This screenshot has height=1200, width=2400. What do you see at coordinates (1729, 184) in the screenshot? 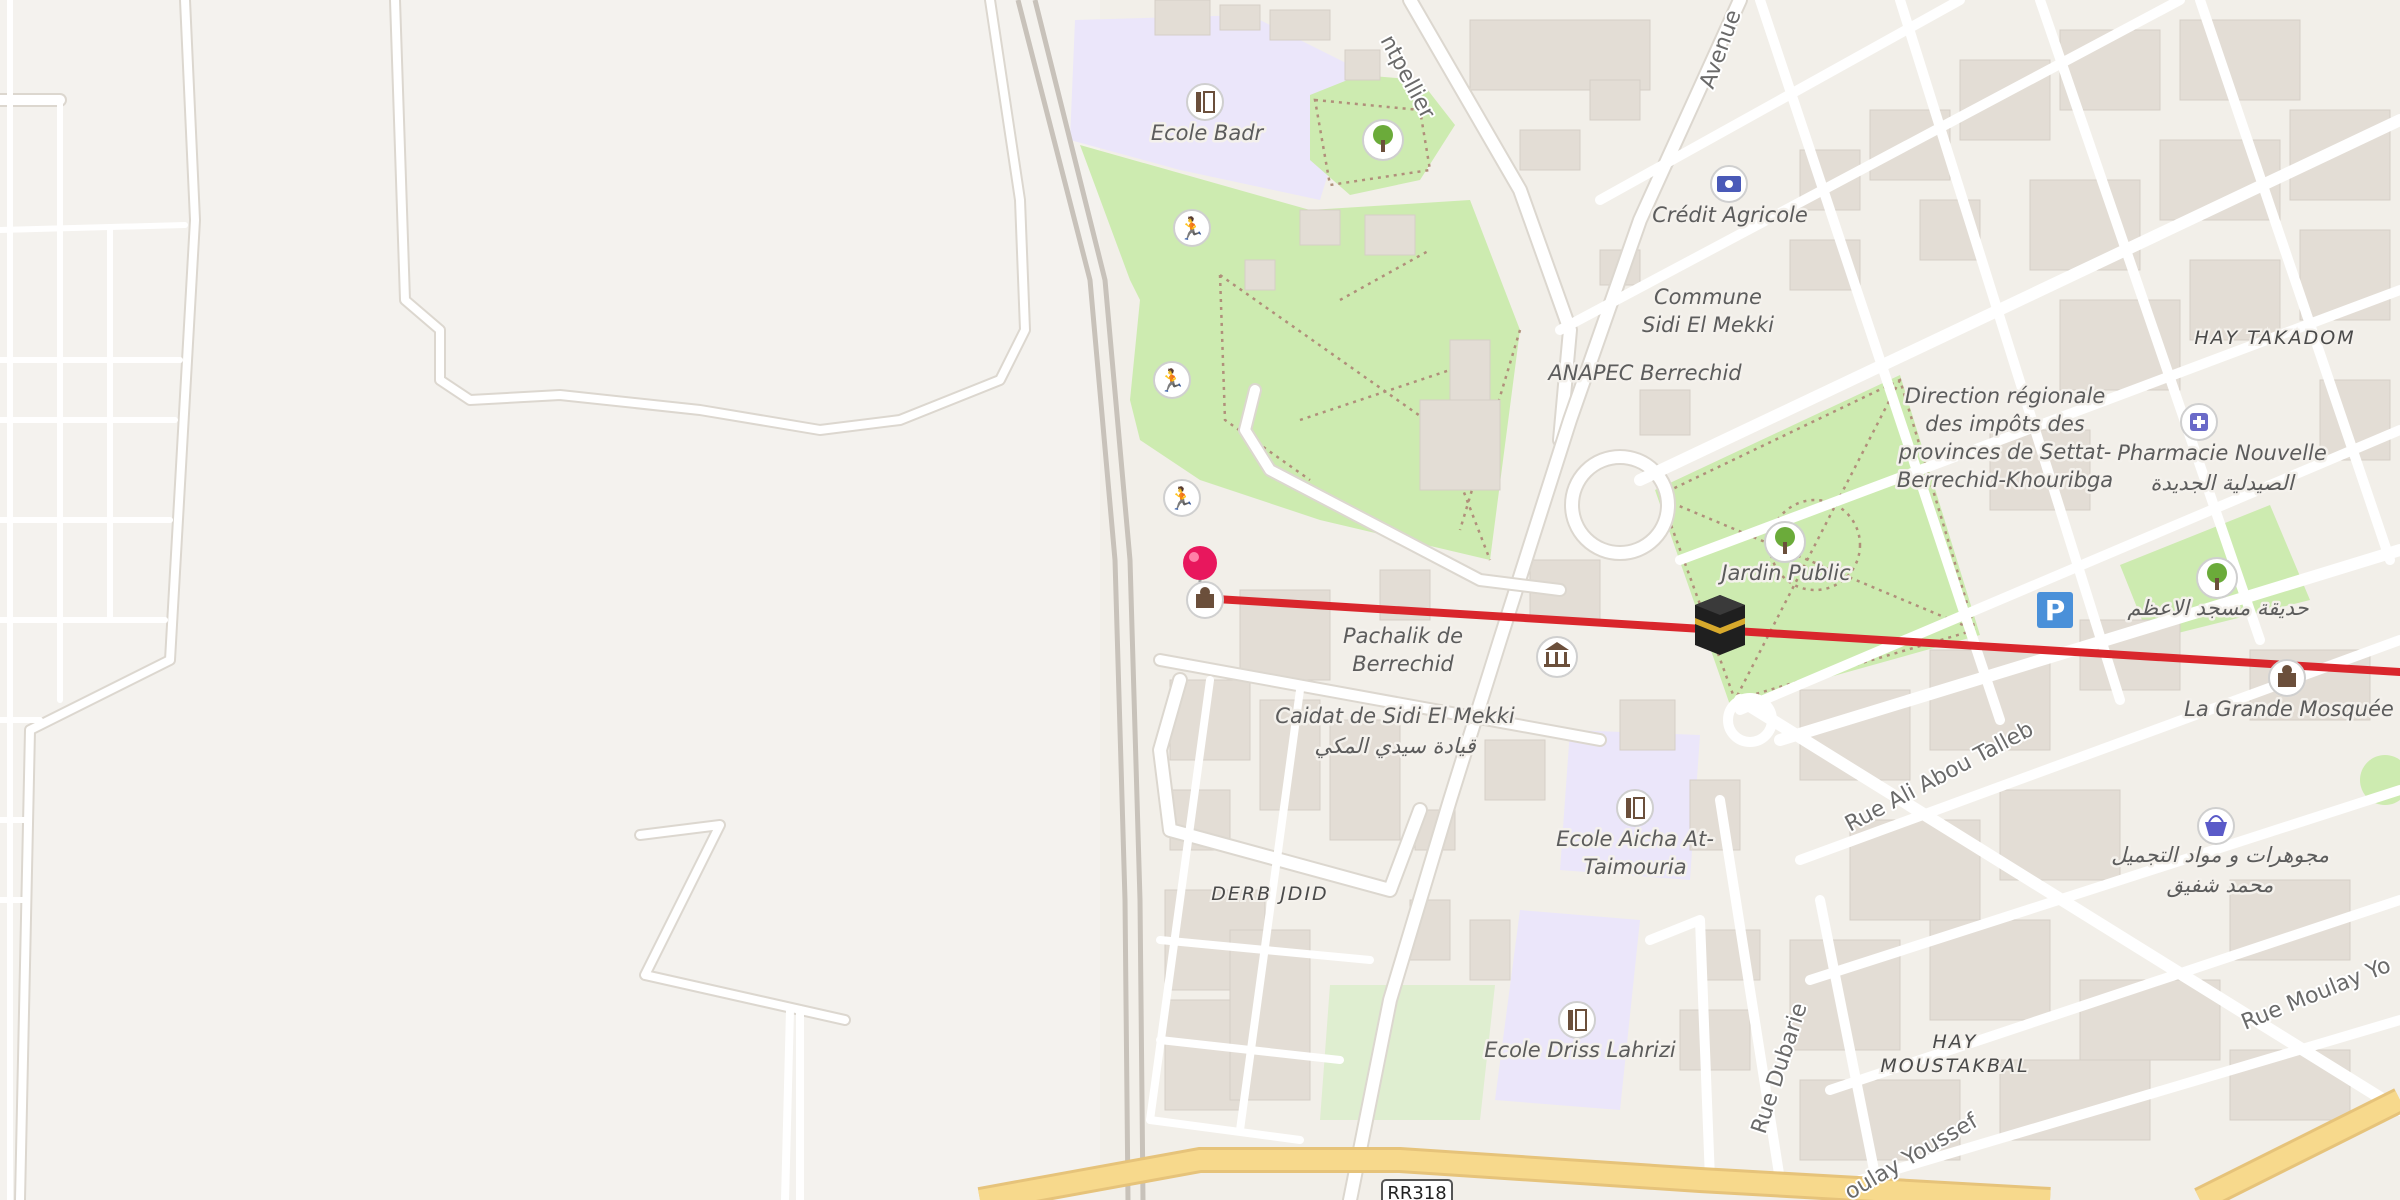
I see `banknote-icon` at bounding box center [1729, 184].